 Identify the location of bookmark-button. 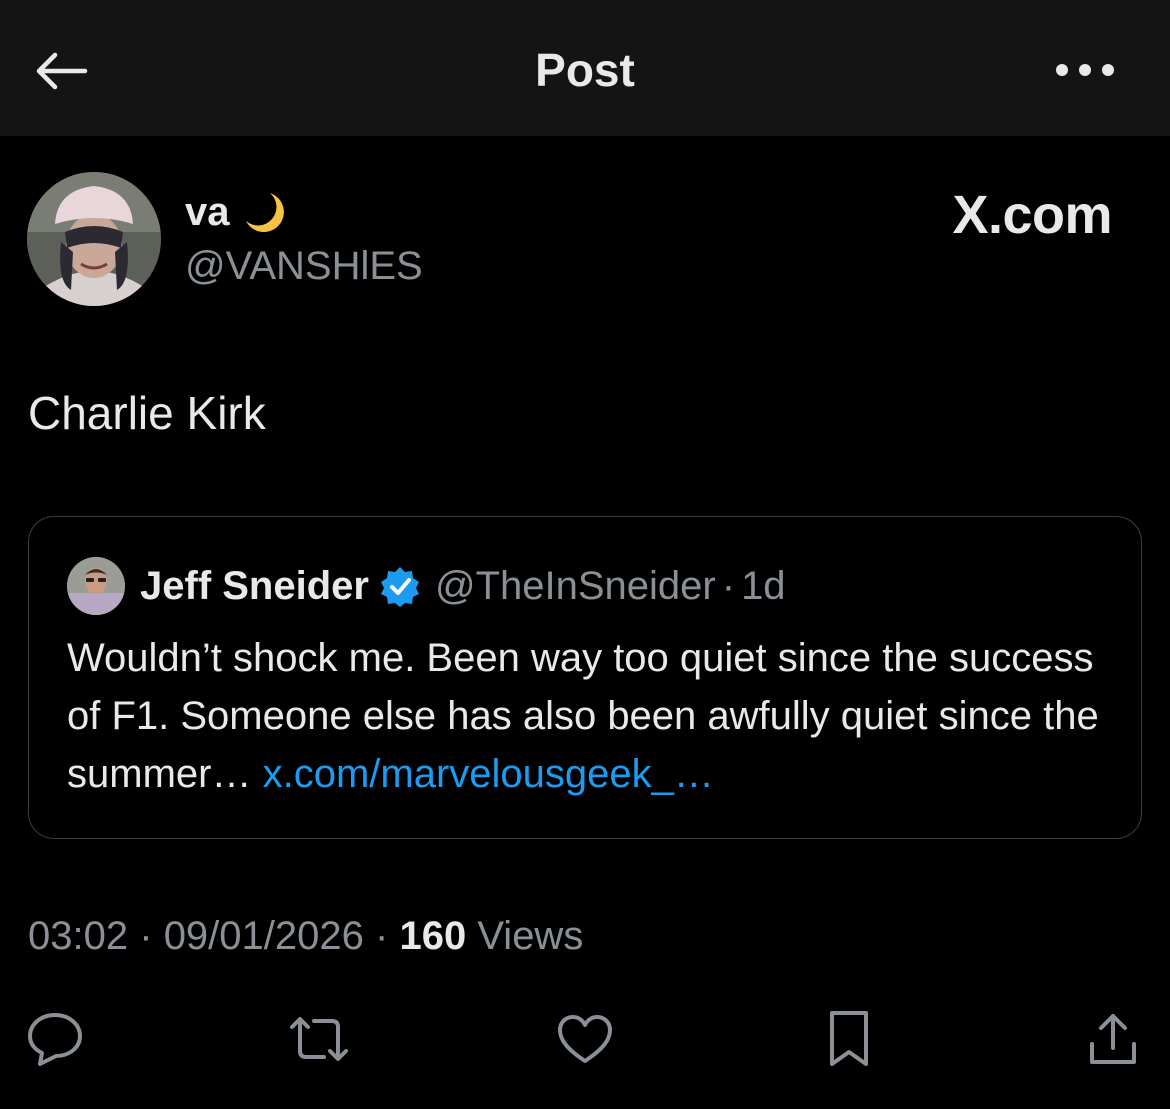
(849, 1039).